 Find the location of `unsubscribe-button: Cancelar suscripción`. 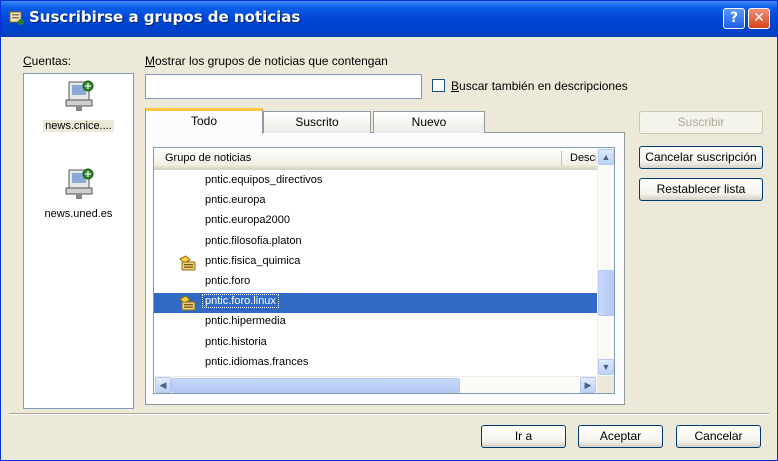

unsubscribe-button: Cancelar suscripción is located at coordinates (701, 157).